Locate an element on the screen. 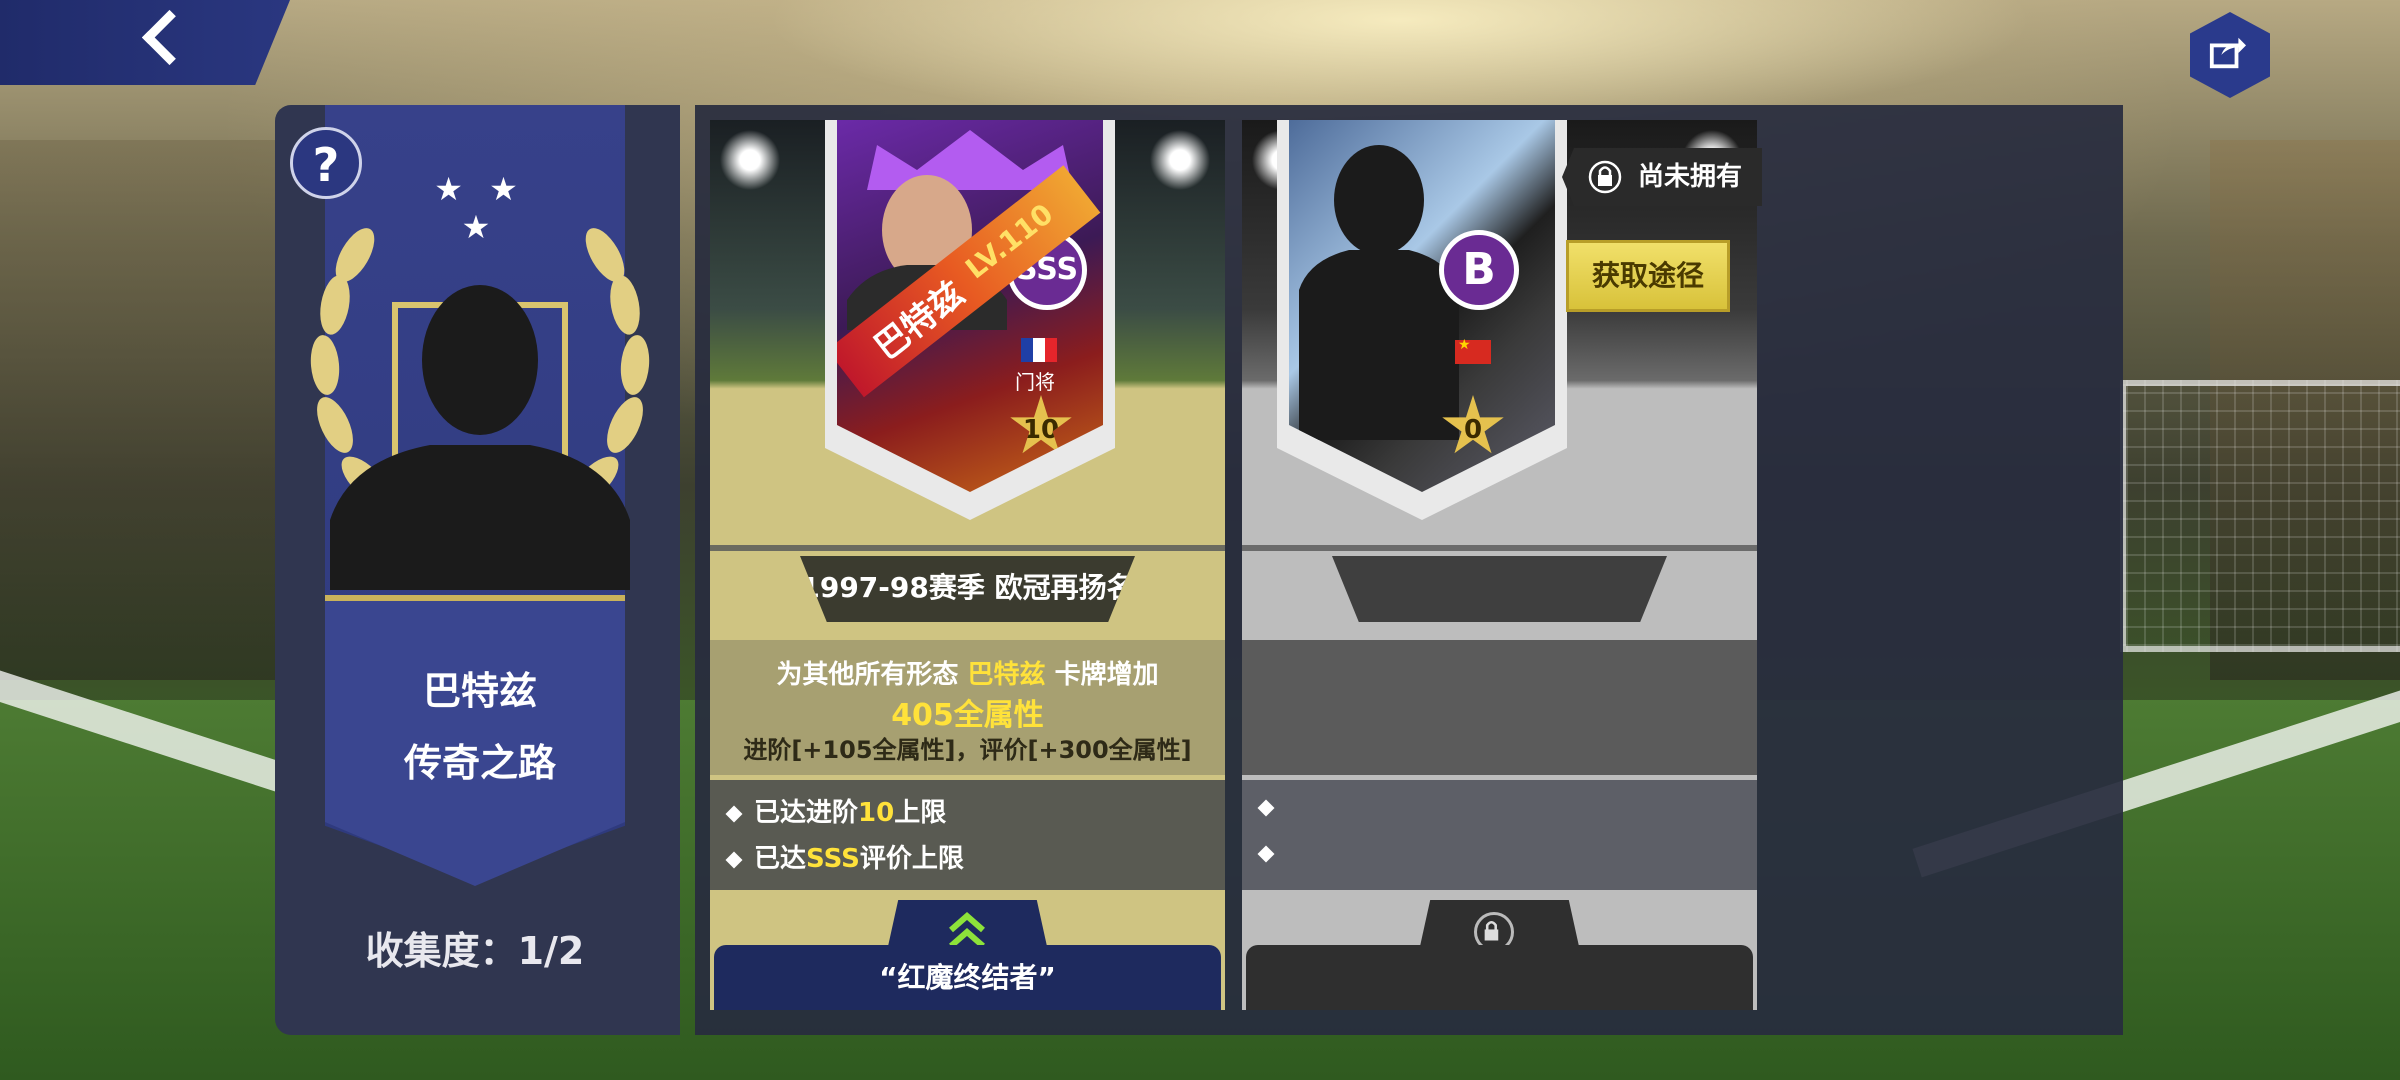 This screenshot has height=1080, width=2400. skill-title-locked is located at coordinates (1499, 977).